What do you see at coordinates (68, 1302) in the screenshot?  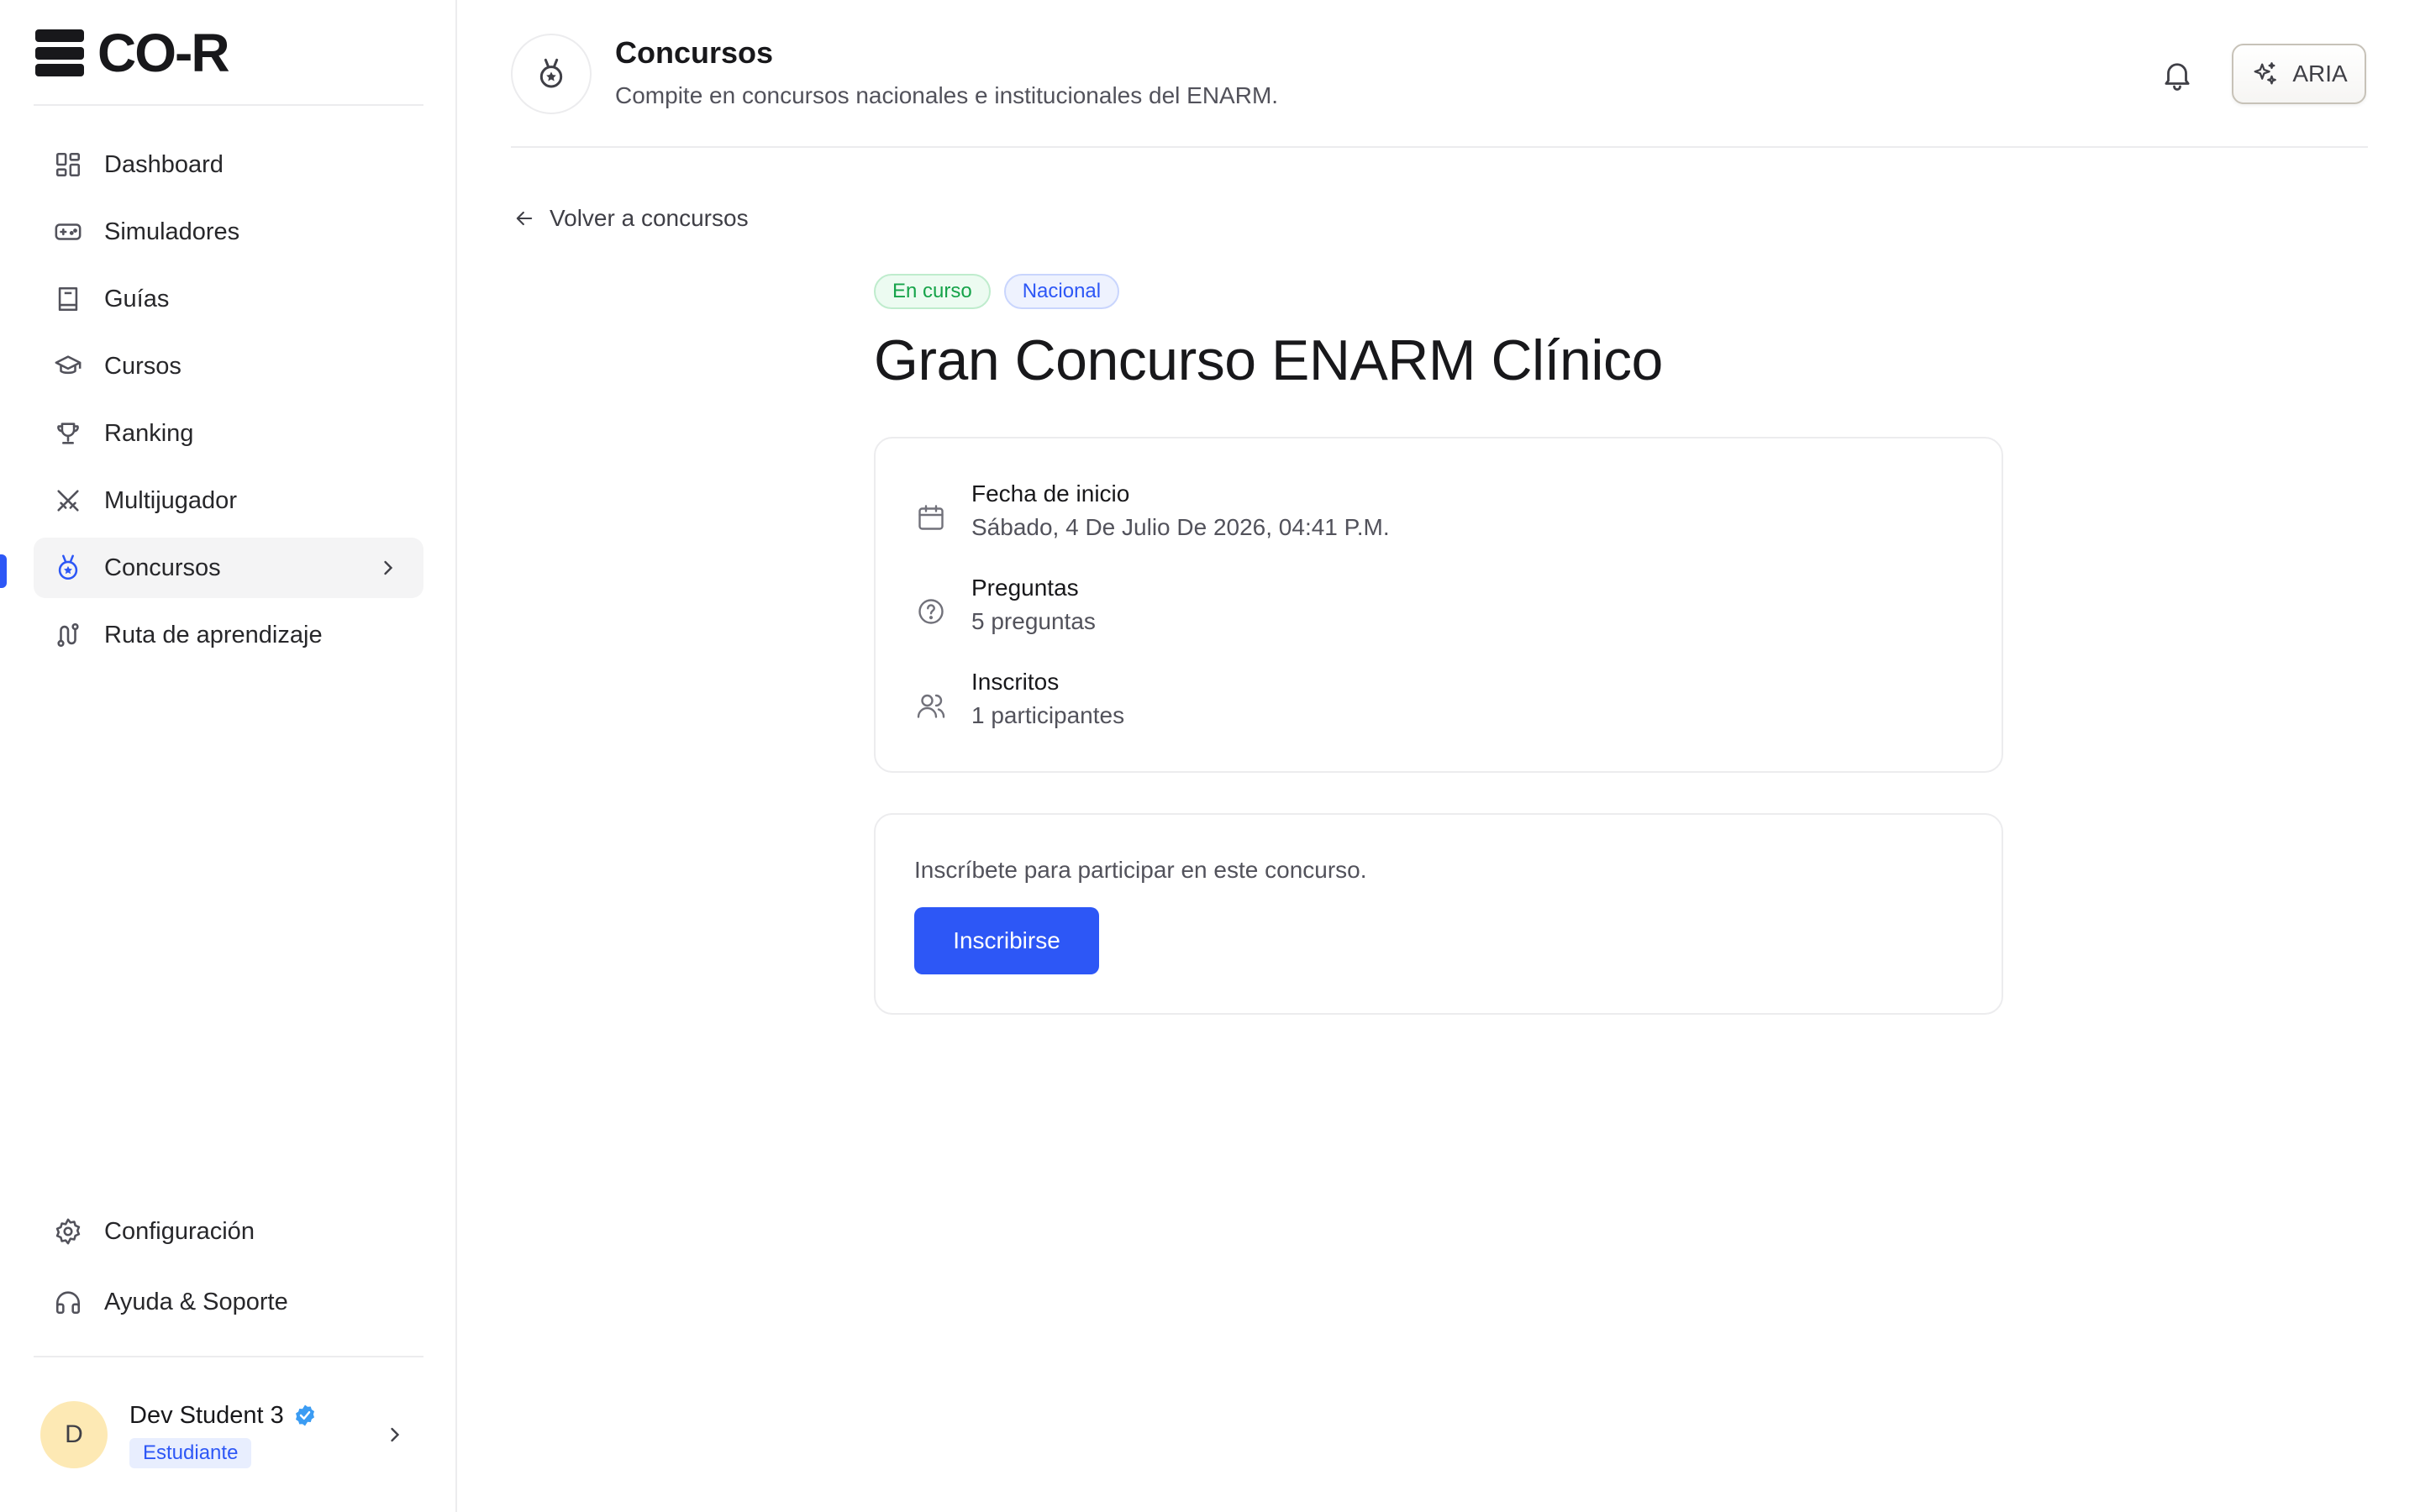 I see `headphones-icon` at bounding box center [68, 1302].